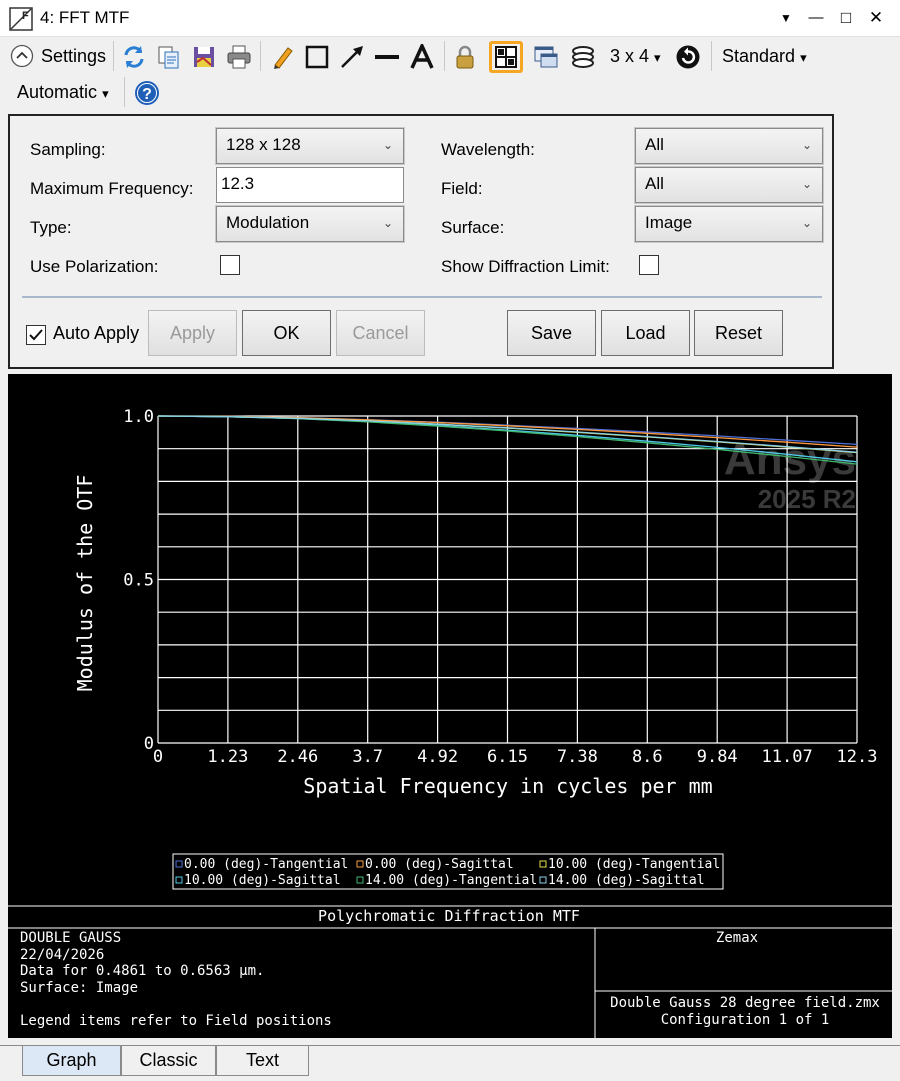  What do you see at coordinates (729, 146) in the screenshot?
I see `wavelength-select: All ⌄` at bounding box center [729, 146].